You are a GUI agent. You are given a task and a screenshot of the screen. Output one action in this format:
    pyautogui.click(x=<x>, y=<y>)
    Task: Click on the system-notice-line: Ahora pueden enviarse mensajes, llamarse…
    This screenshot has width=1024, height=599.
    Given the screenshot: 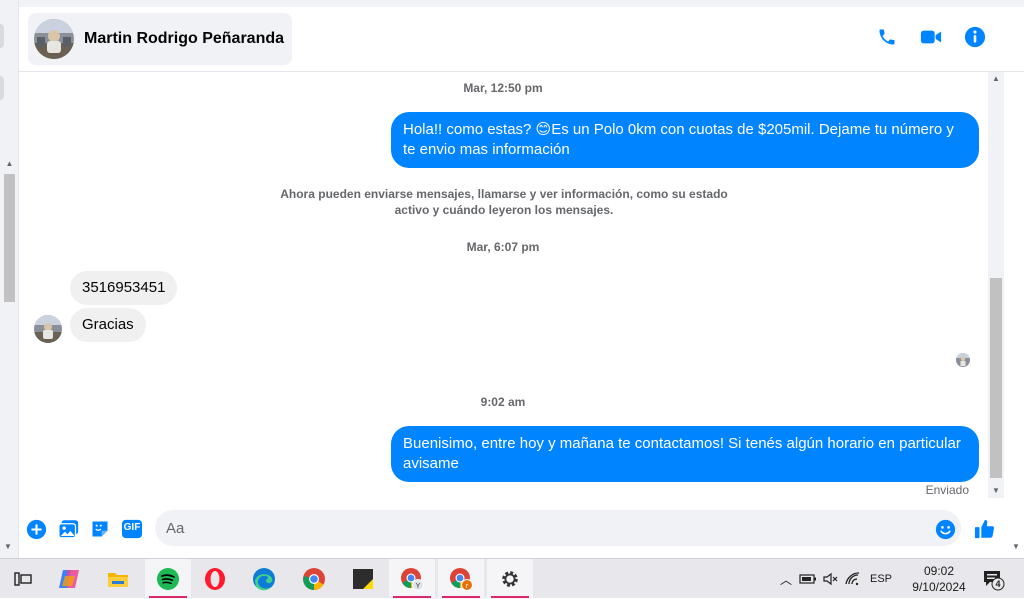 What is the action you would take?
    pyautogui.click(x=504, y=194)
    